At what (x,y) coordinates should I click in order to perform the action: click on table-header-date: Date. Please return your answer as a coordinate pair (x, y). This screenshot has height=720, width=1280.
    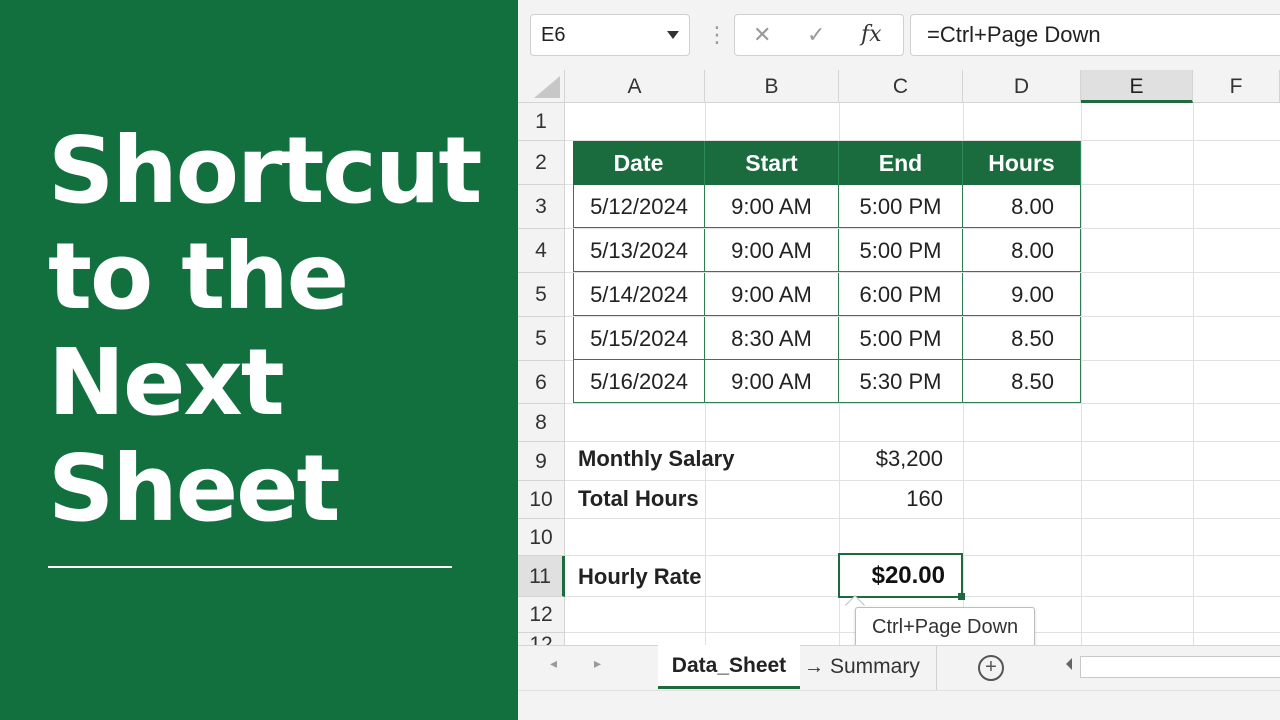
    Looking at the image, I should click on (639, 163).